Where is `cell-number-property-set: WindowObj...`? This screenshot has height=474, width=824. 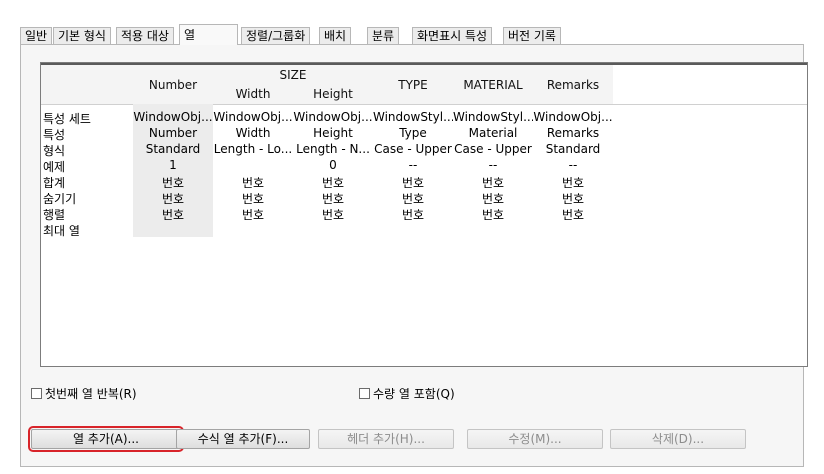
cell-number-property-set: WindowObj... is located at coordinates (173, 117).